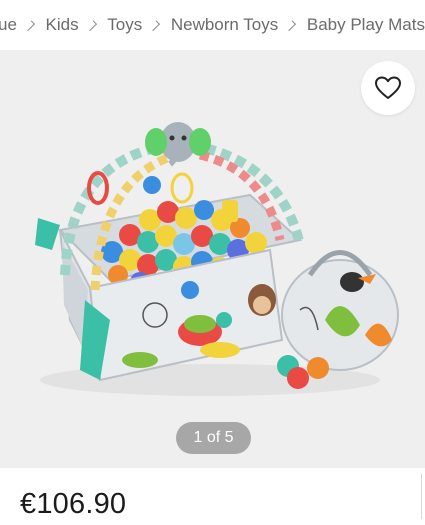 The width and height of the screenshot is (425, 525). I want to click on breadcrumb-item-newborn-toys: Newborn Toys, so click(224, 25).